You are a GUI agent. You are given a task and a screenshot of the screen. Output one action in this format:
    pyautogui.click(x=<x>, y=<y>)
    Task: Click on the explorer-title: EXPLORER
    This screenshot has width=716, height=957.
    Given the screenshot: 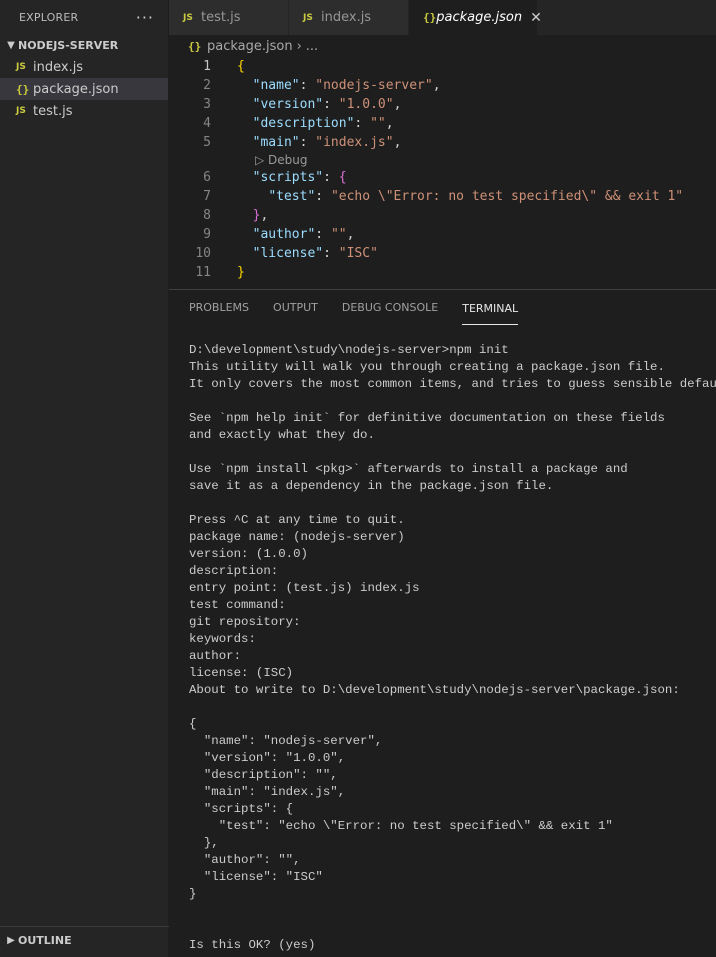 What is the action you would take?
    pyautogui.click(x=49, y=17)
    